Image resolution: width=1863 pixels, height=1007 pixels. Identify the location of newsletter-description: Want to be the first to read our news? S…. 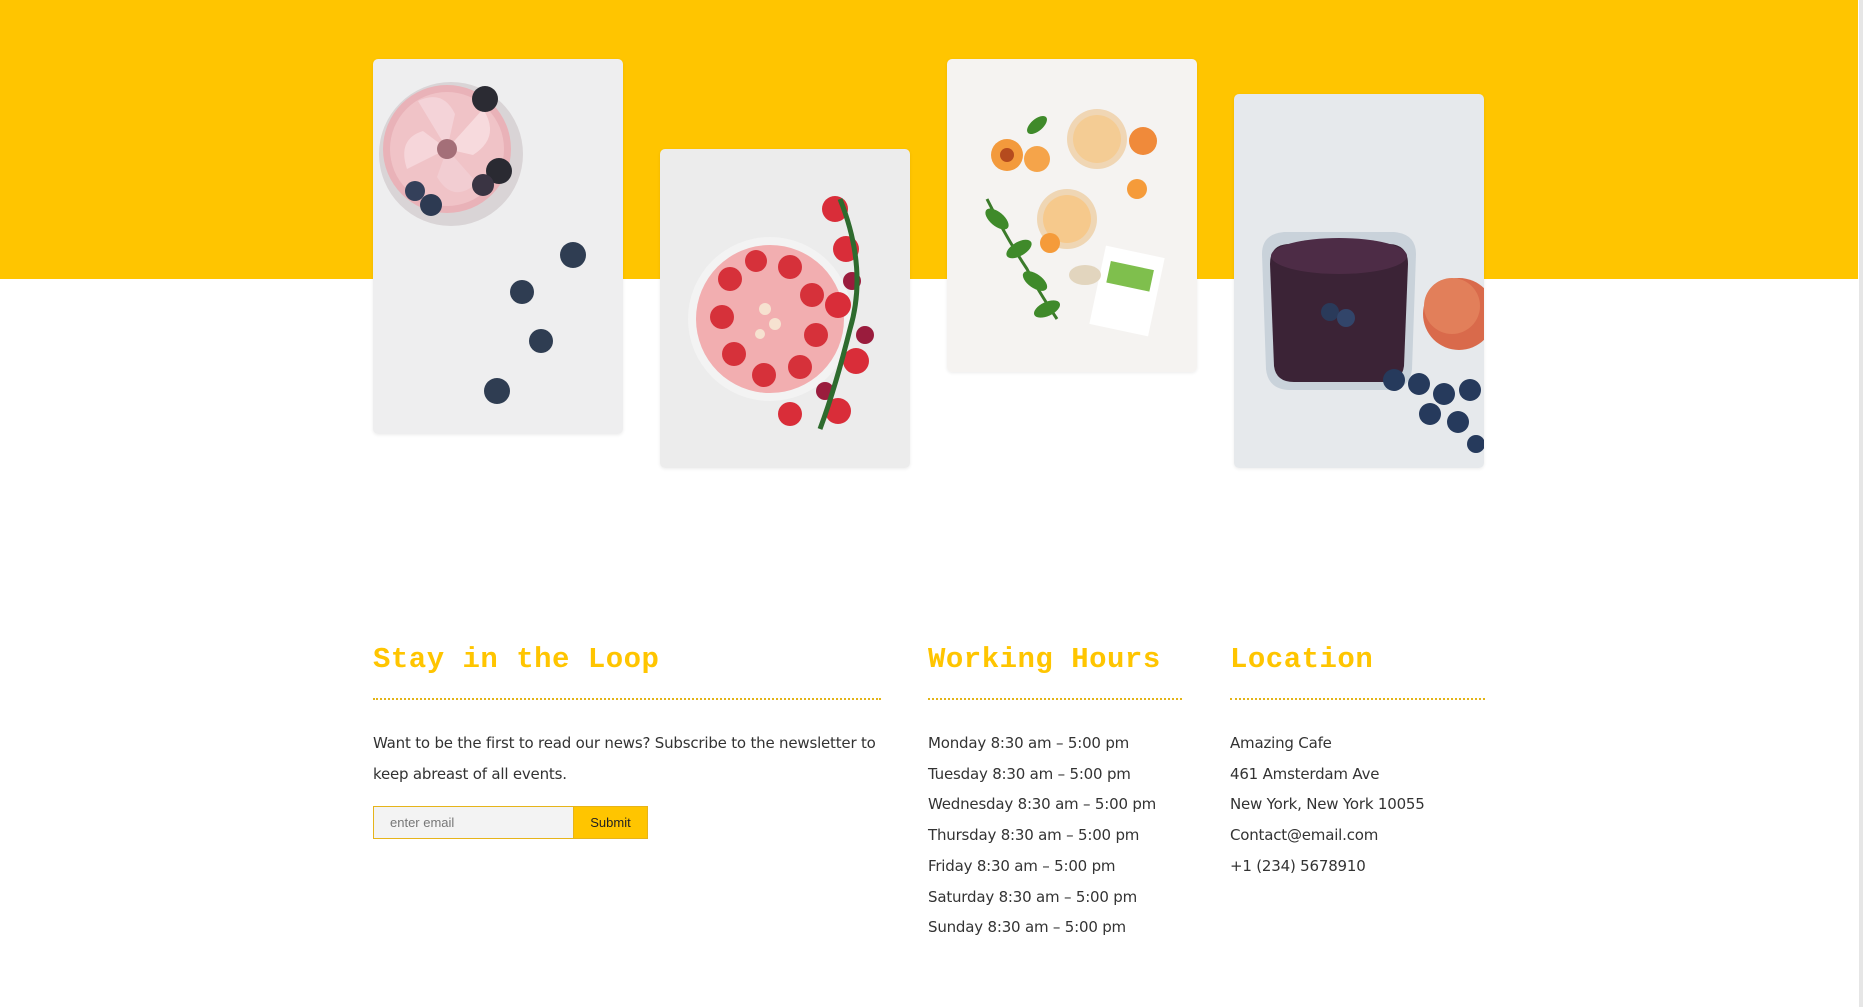
(624, 758).